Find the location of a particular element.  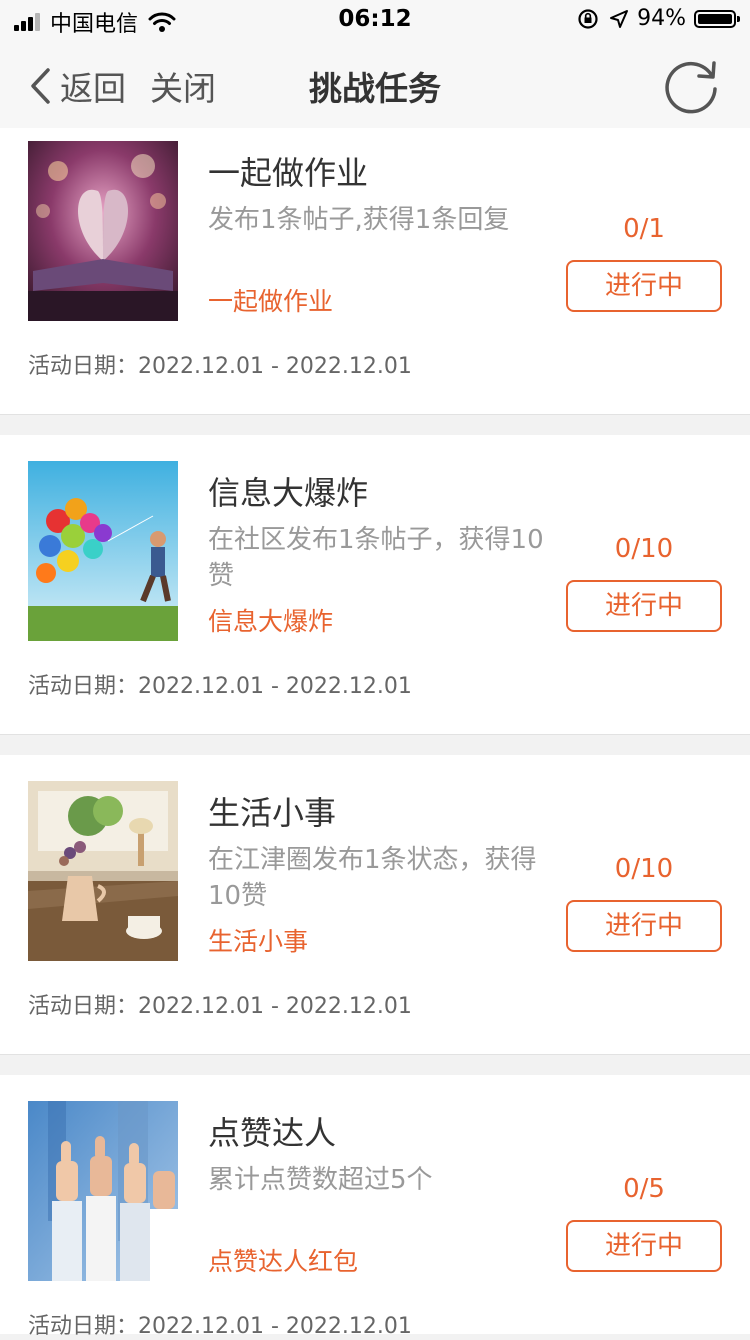

battery-icon is located at coordinates (717, 18).